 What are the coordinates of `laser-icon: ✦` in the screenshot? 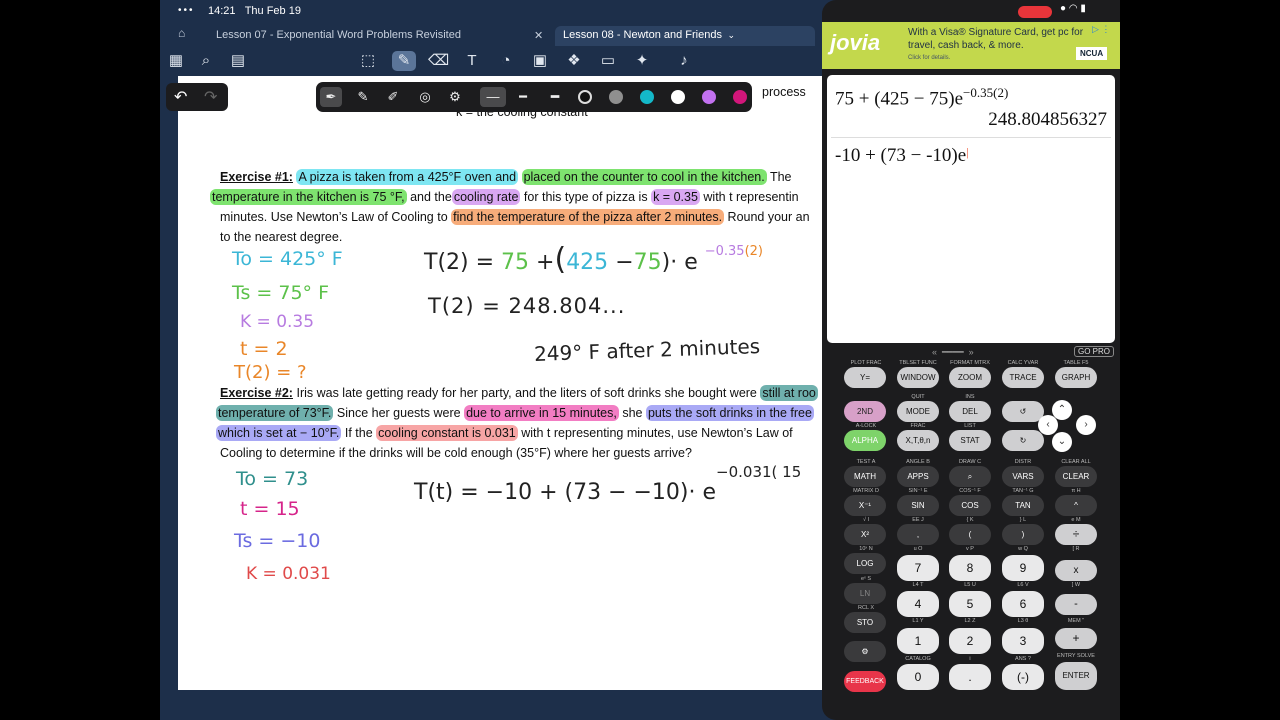 It's located at (642, 61).